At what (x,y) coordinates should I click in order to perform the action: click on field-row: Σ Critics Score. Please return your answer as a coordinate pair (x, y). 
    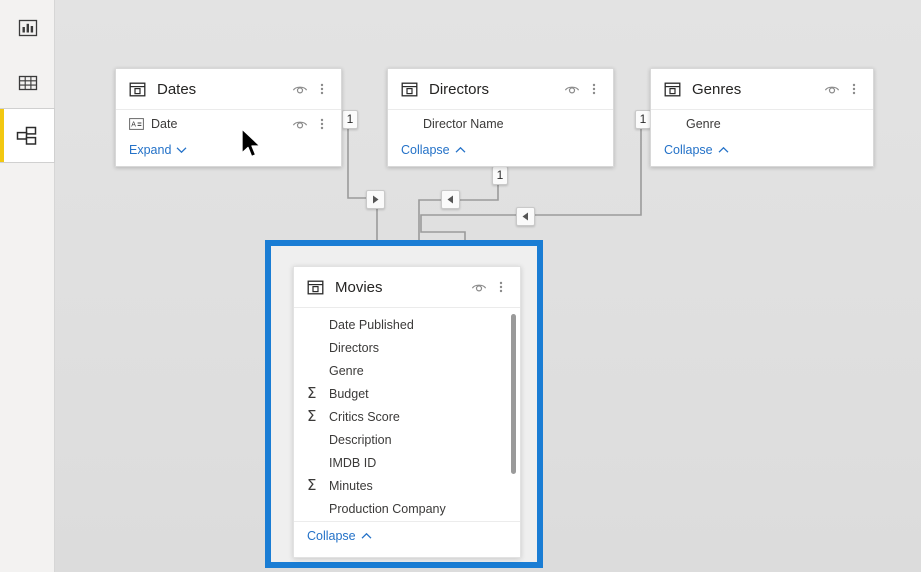
    Looking at the image, I should click on (407, 416).